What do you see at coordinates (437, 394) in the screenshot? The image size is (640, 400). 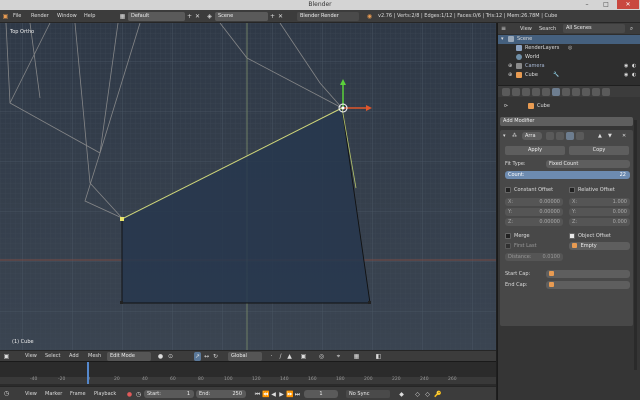 I see `keyset-icon: 🔑` at bounding box center [437, 394].